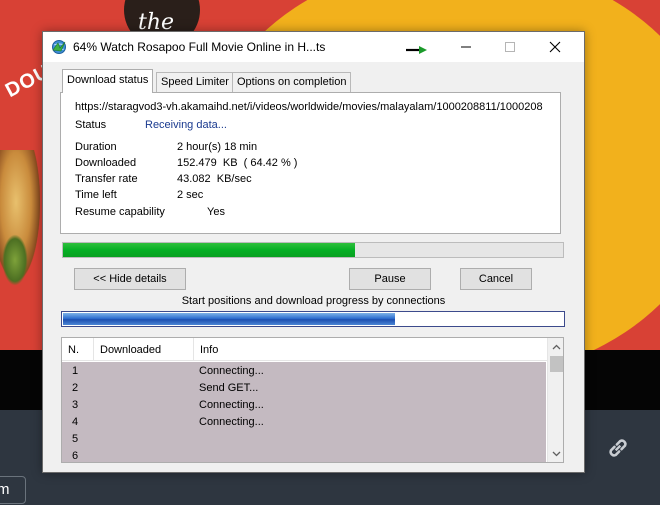 This screenshot has width=660, height=505. I want to click on scroll-down-button, so click(555, 453).